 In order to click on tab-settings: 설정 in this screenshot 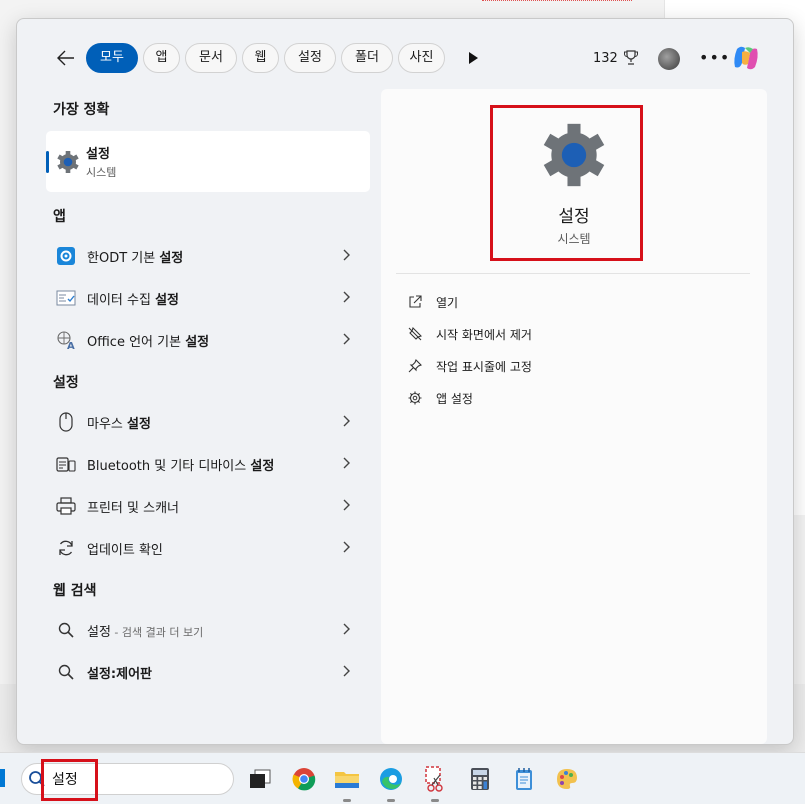, I will do `click(310, 58)`.